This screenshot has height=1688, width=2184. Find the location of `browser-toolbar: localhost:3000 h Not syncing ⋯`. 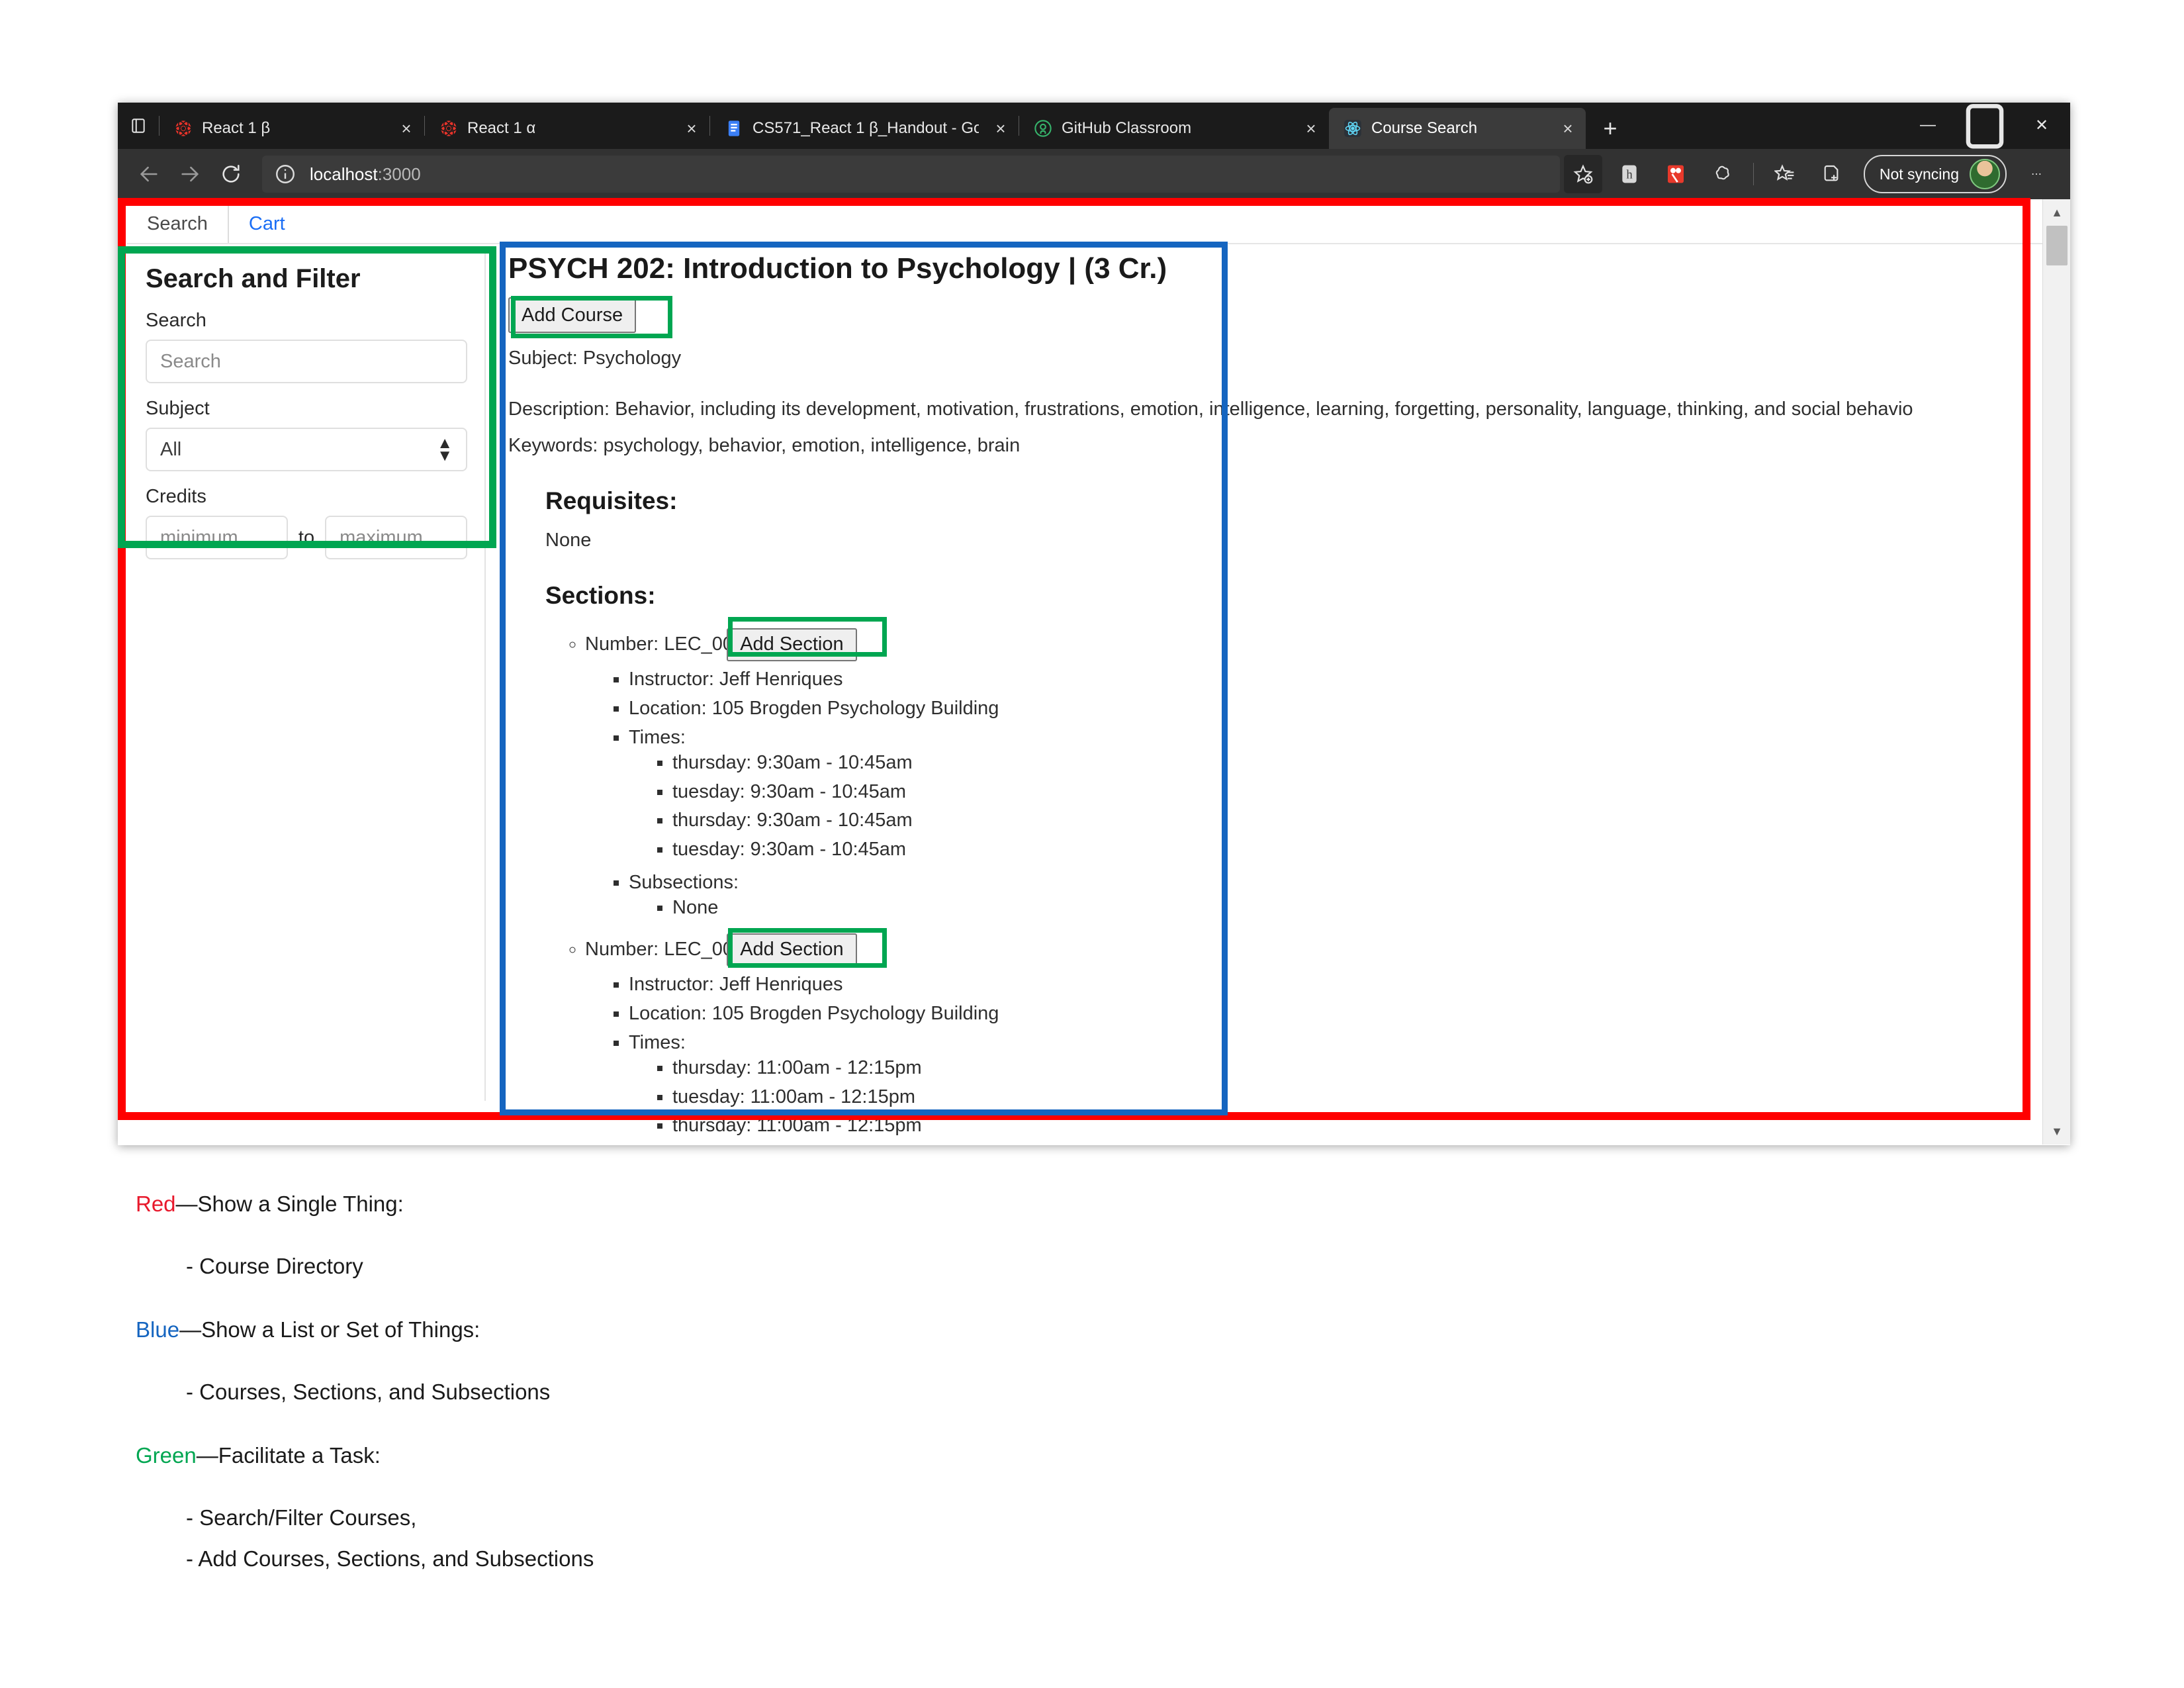

browser-toolbar: localhost:3000 h Not syncing ⋯ is located at coordinates (1094, 174).